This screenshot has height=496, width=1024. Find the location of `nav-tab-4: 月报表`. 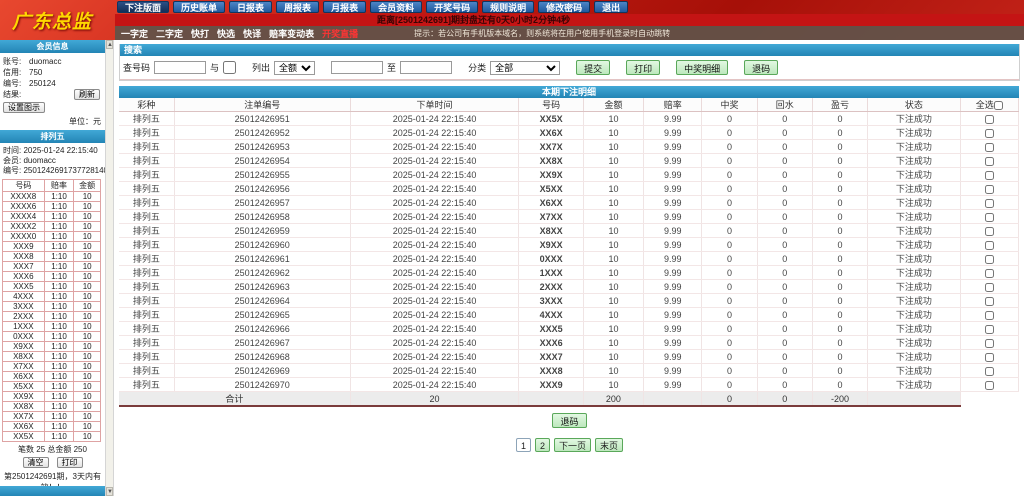

nav-tab-4: 月报表 is located at coordinates (345, 7).